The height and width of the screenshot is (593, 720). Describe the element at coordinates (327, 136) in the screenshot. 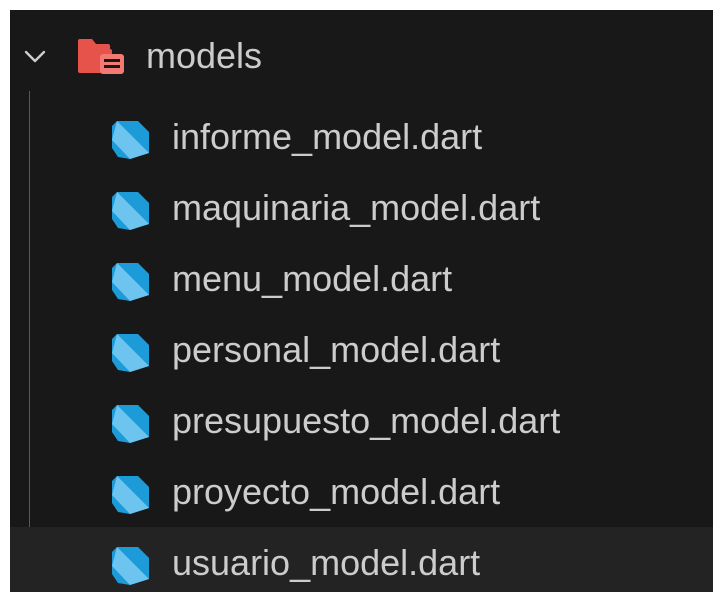

I see `file-label: informe_model.dart` at that location.